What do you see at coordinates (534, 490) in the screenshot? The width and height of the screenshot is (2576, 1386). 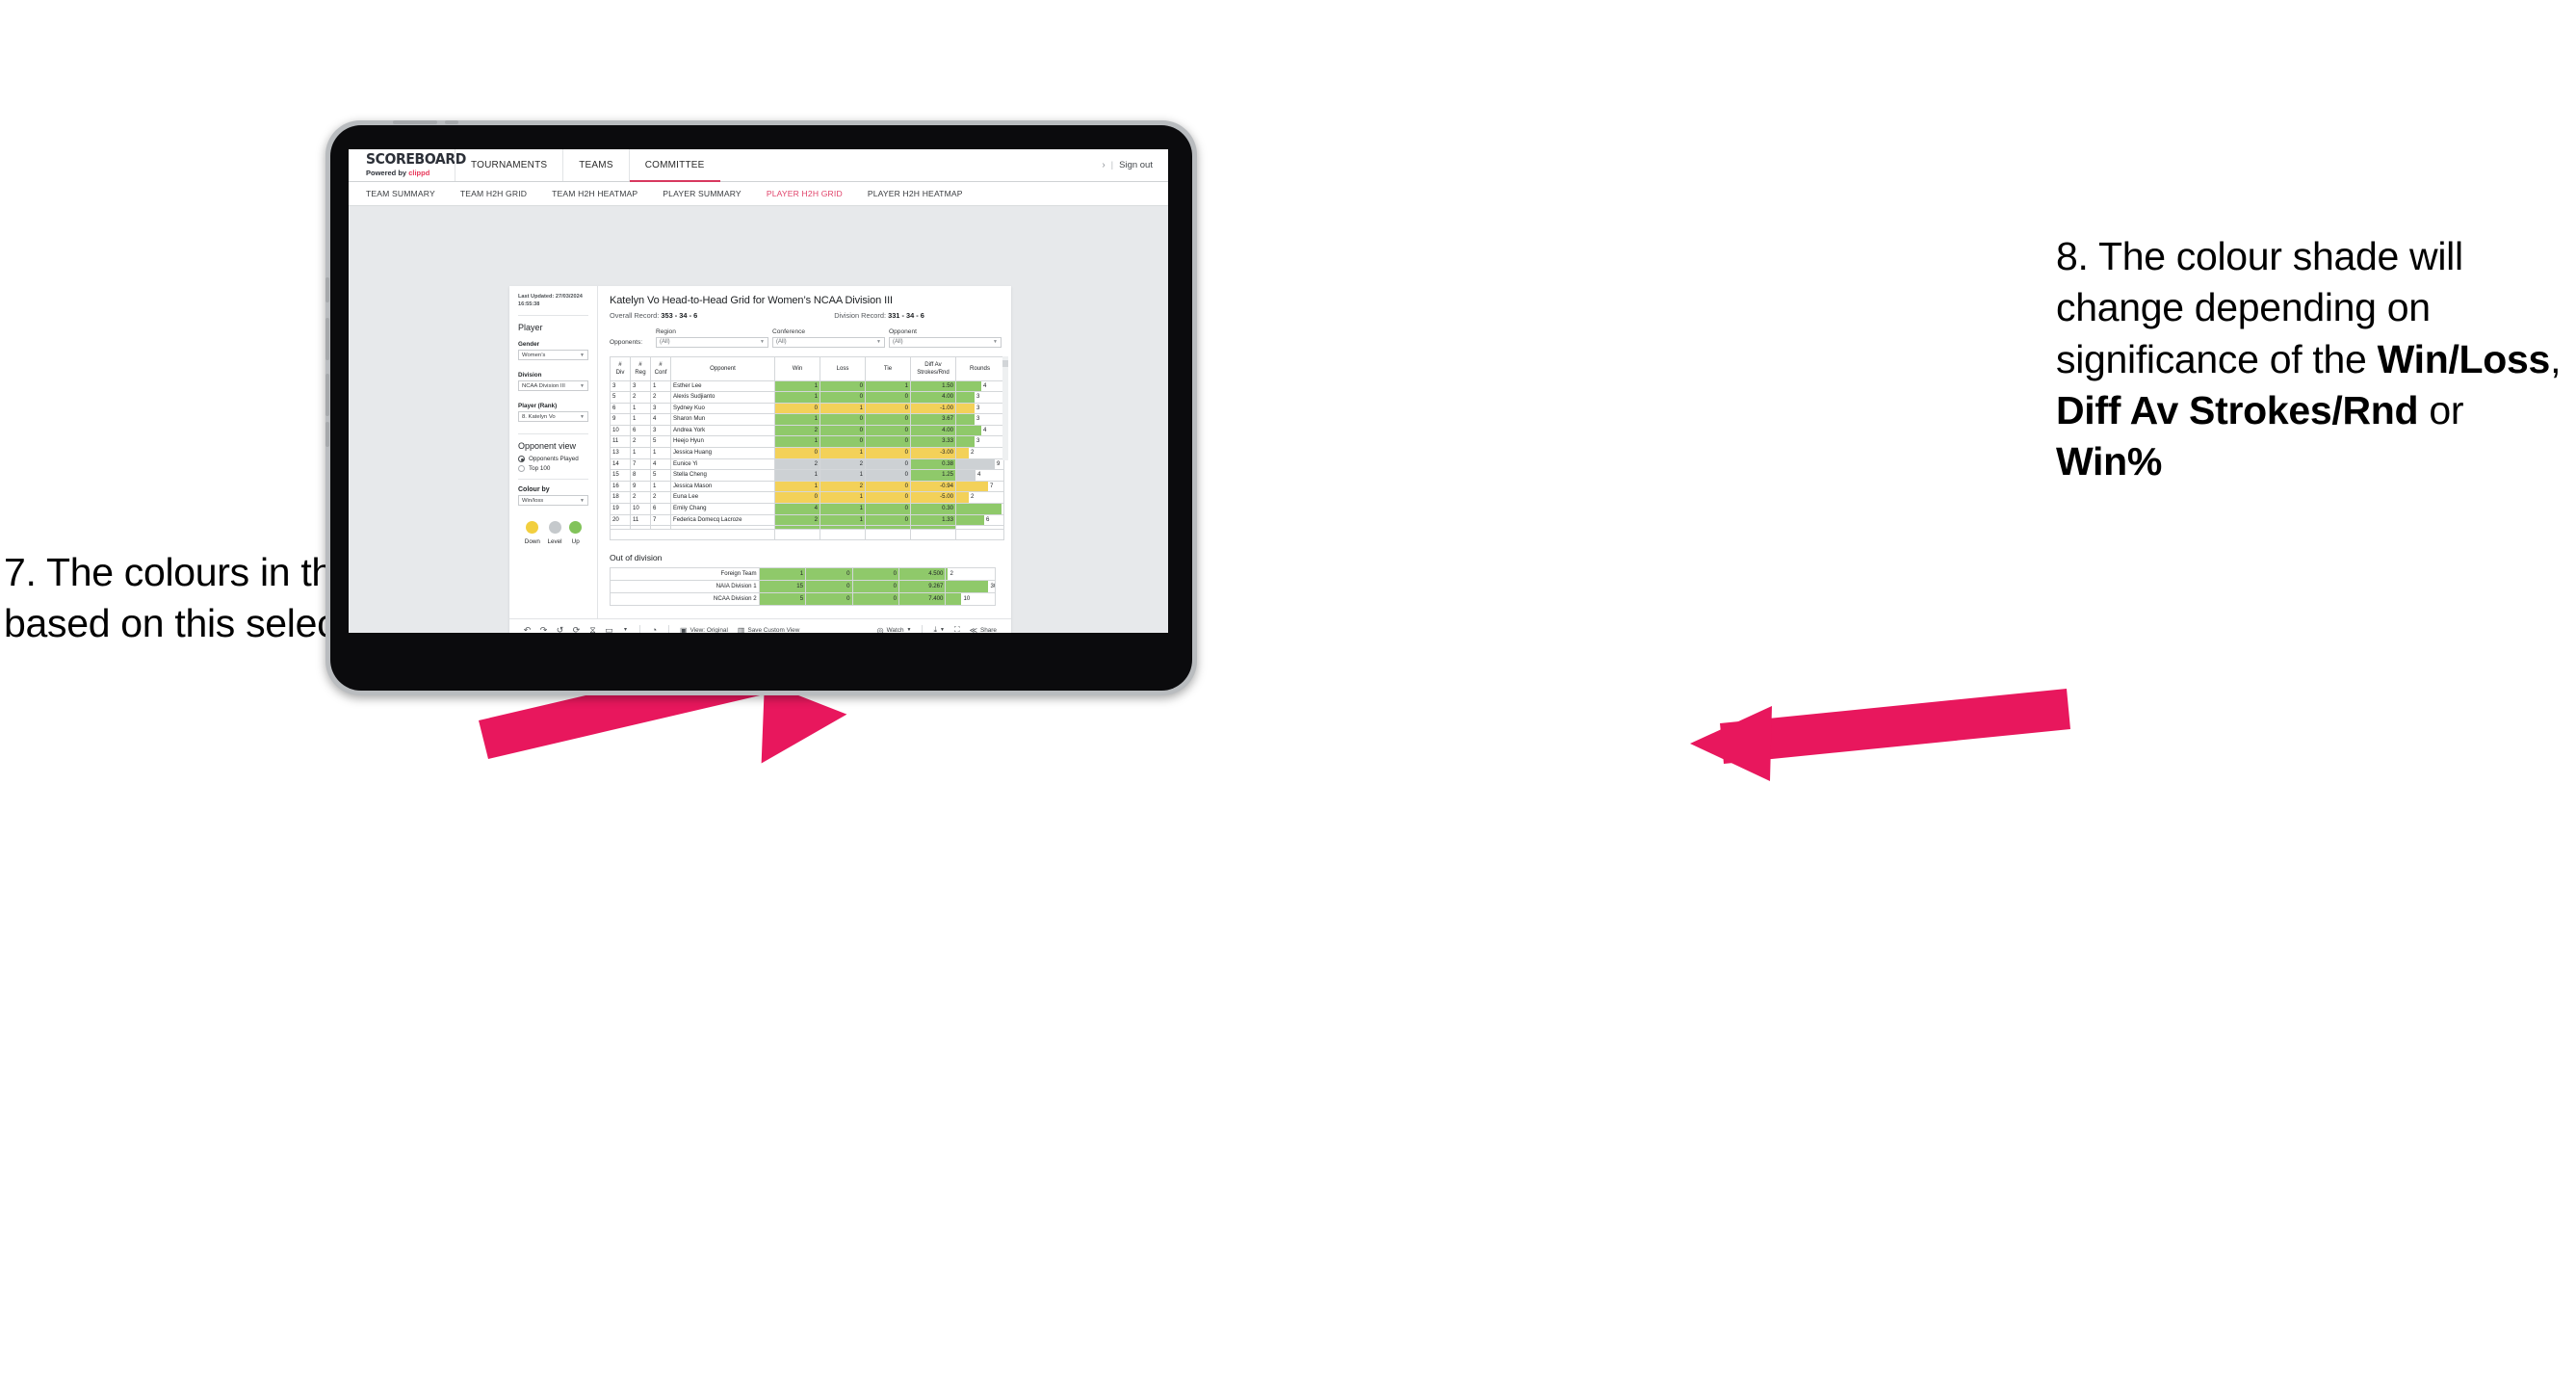 I see `colour-by-label: Colour by` at bounding box center [534, 490].